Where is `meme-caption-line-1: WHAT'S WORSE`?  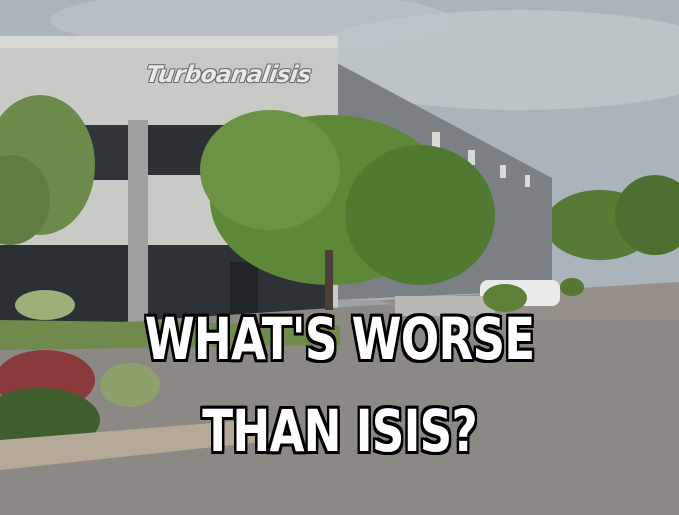
meme-caption-line-1: WHAT'S WORSE is located at coordinates (339, 339).